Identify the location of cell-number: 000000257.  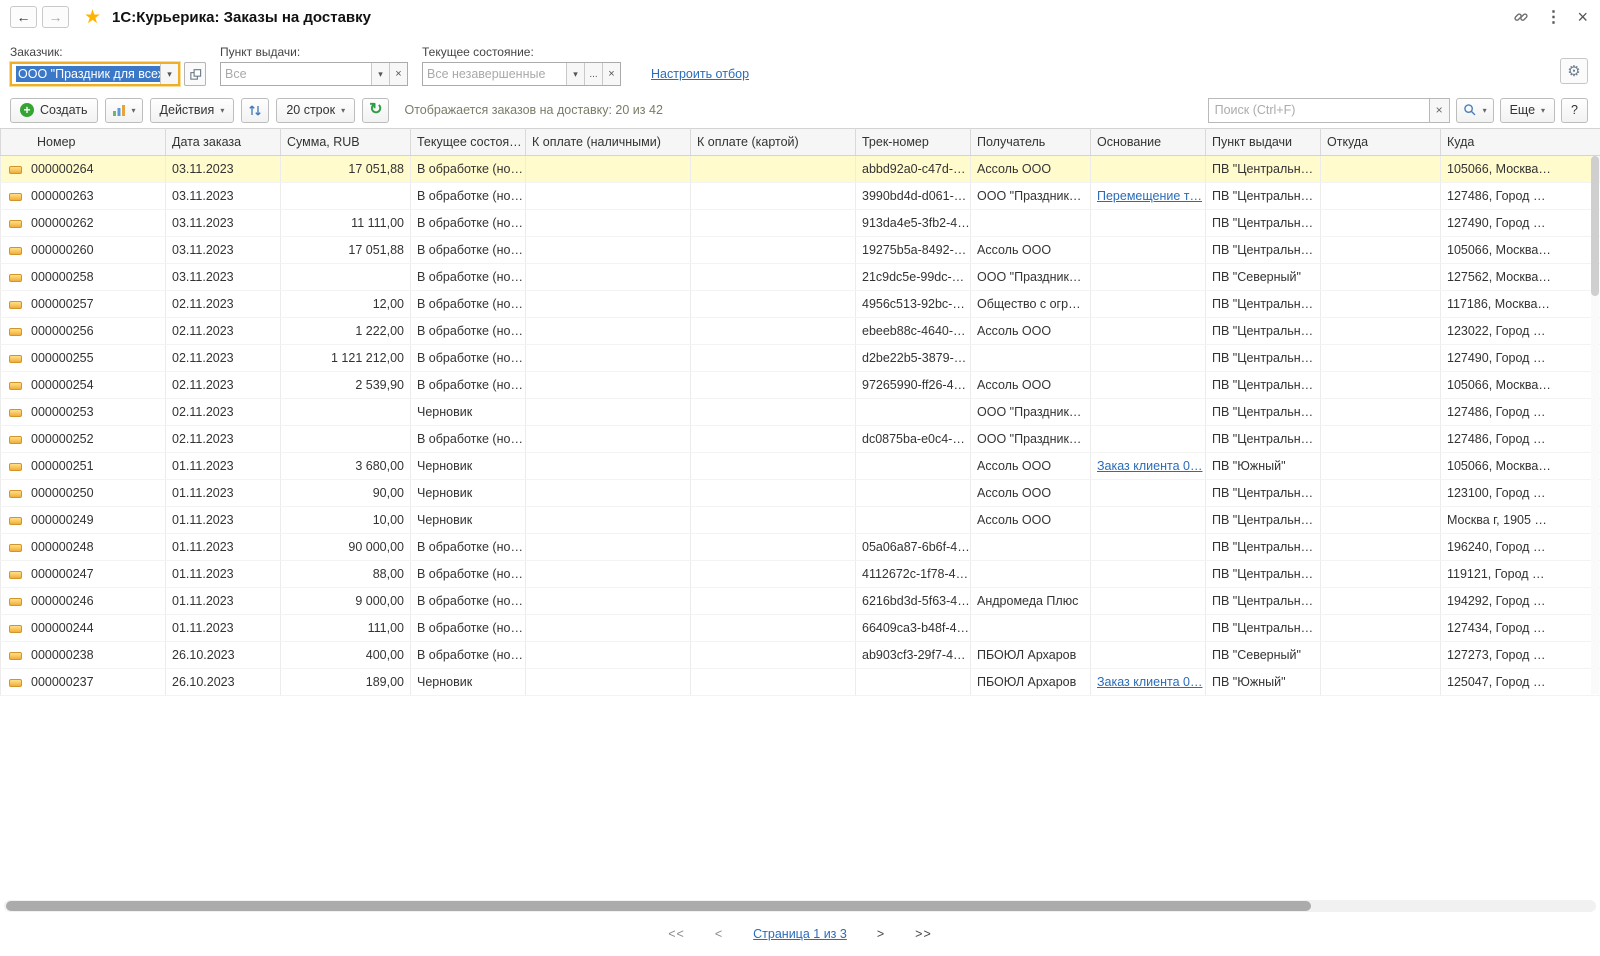
(83, 304).